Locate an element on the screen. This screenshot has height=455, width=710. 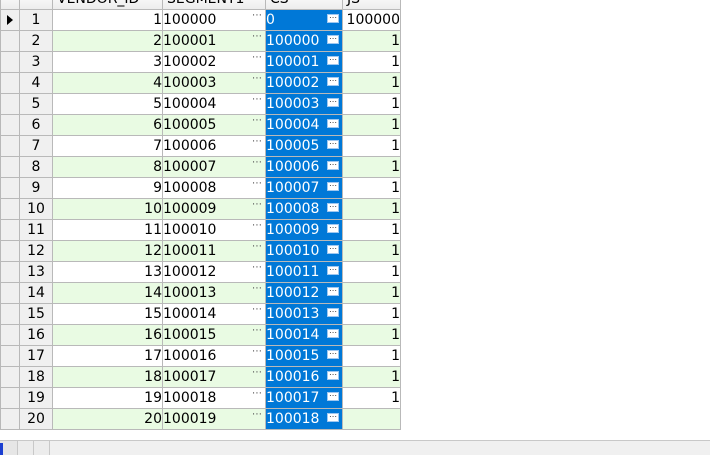
cell-vendor-id: 13 is located at coordinates (107, 272).